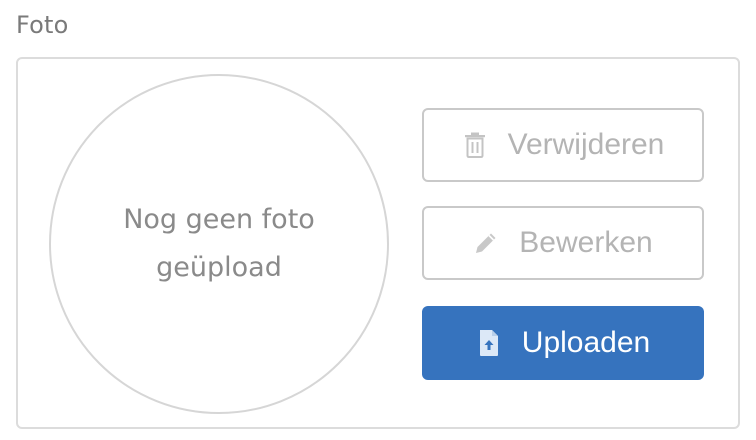 This screenshot has height=440, width=756. Describe the element at coordinates (475, 145) in the screenshot. I see `trash-icon` at that location.